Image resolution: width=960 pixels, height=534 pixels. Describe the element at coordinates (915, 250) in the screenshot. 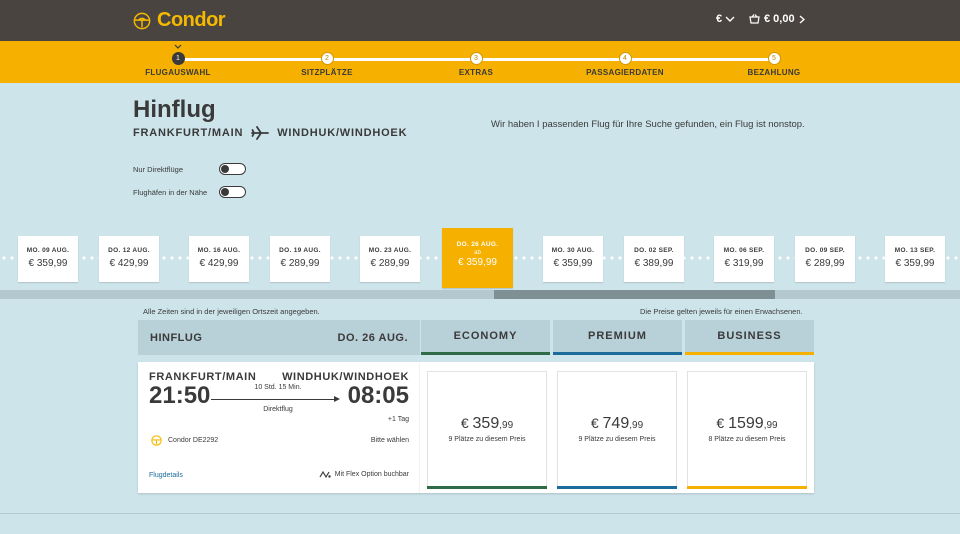

I see `date-label: MO. 13 SEP.` at that location.